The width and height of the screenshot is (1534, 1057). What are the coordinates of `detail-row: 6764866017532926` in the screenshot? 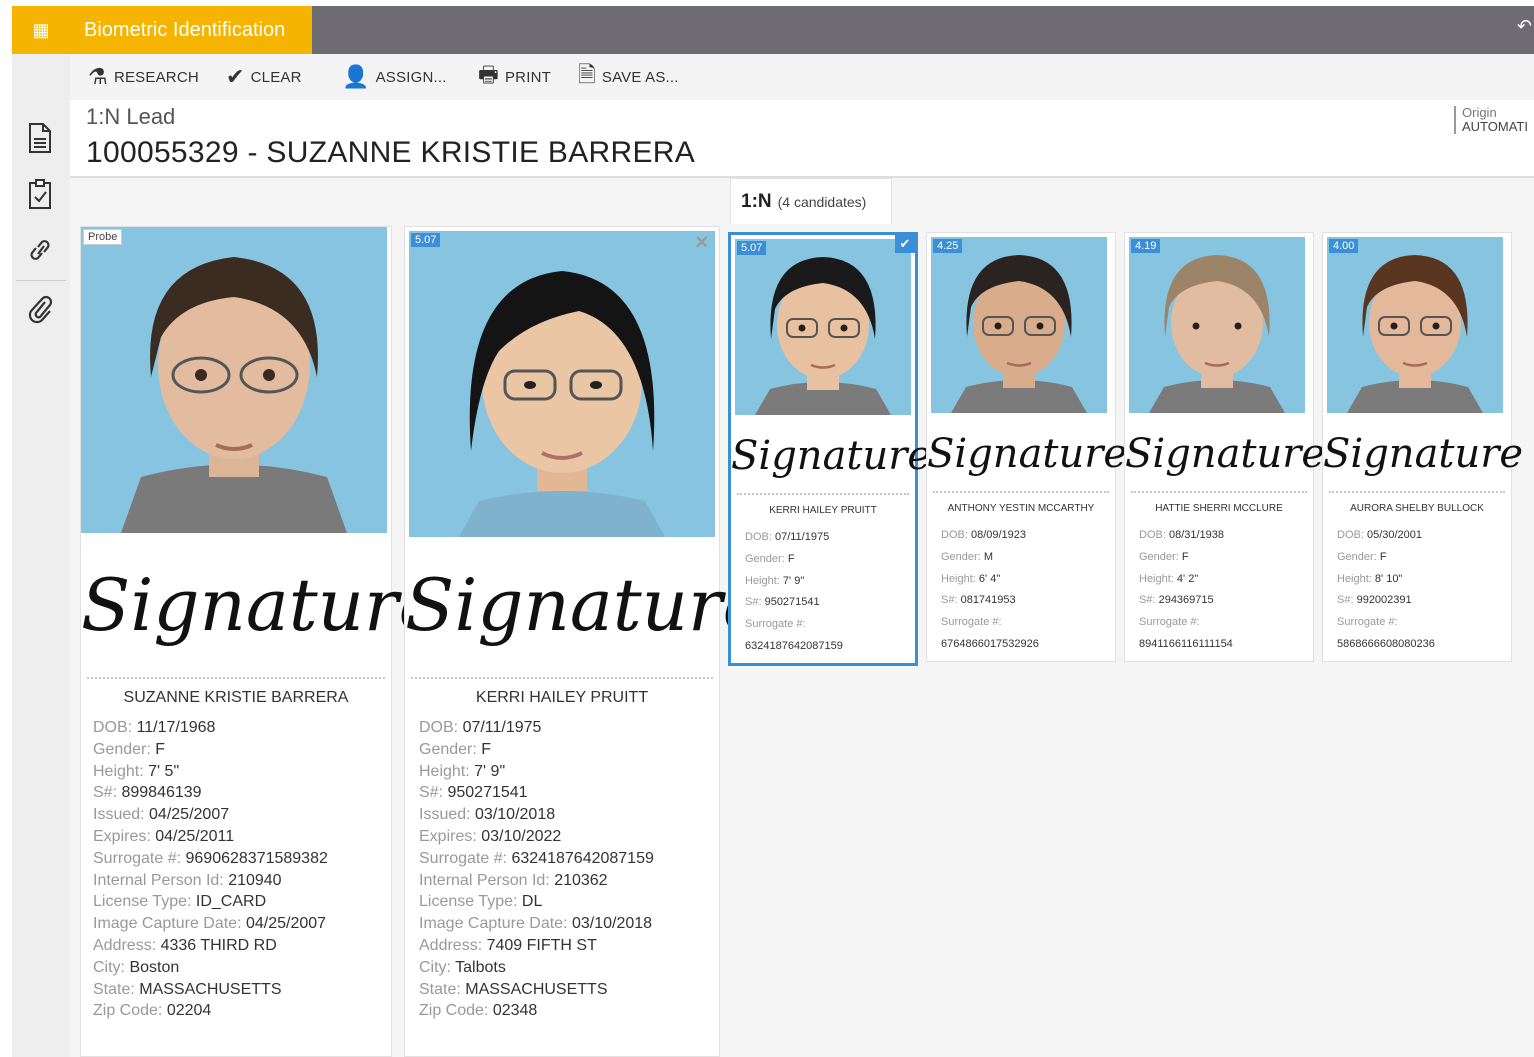 It's located at (990, 645).